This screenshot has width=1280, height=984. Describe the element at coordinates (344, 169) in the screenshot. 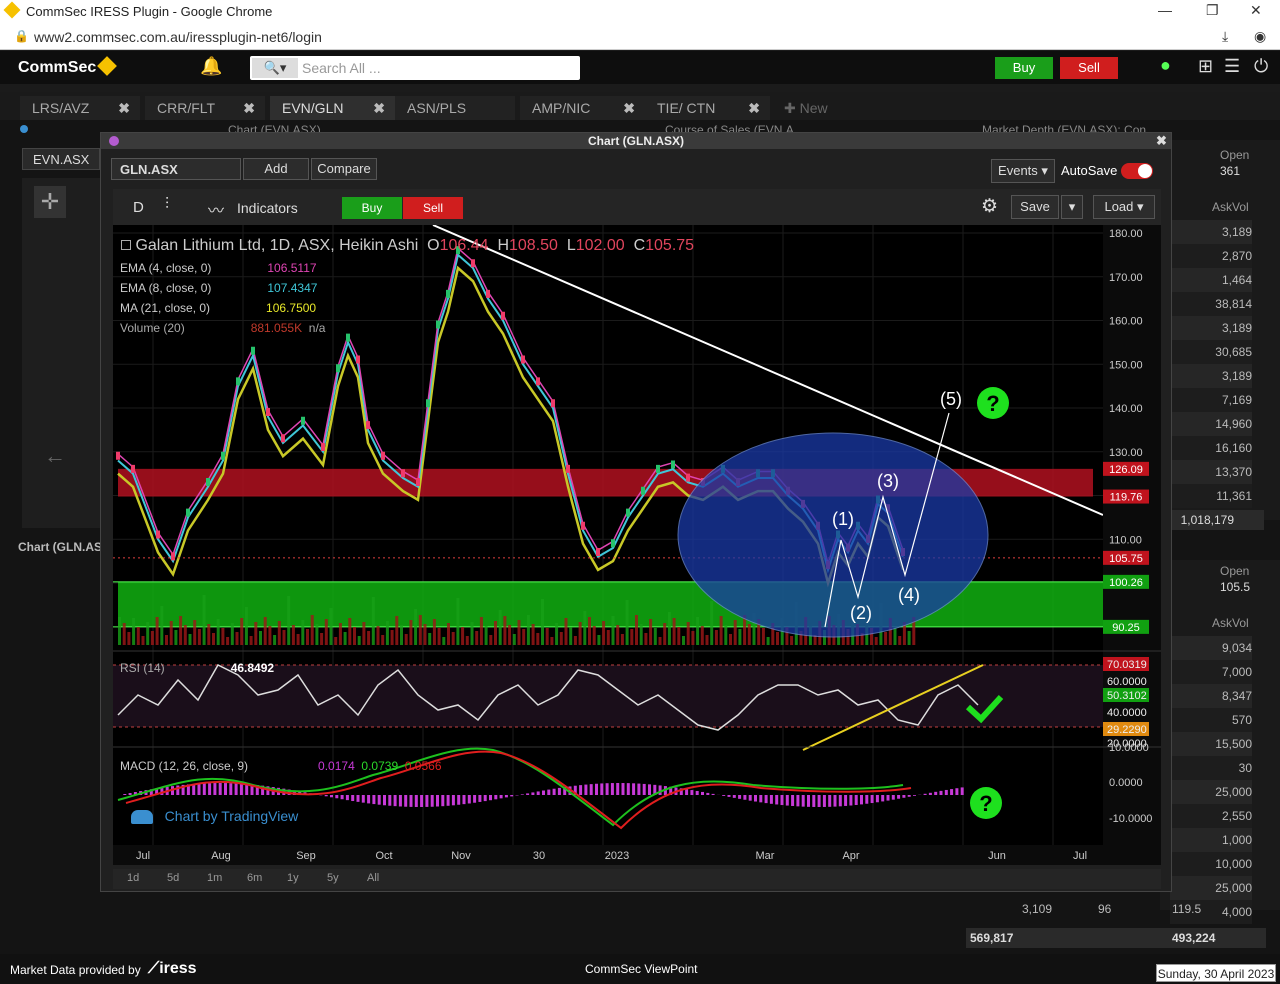

I see `compare-button: Compare` at that location.